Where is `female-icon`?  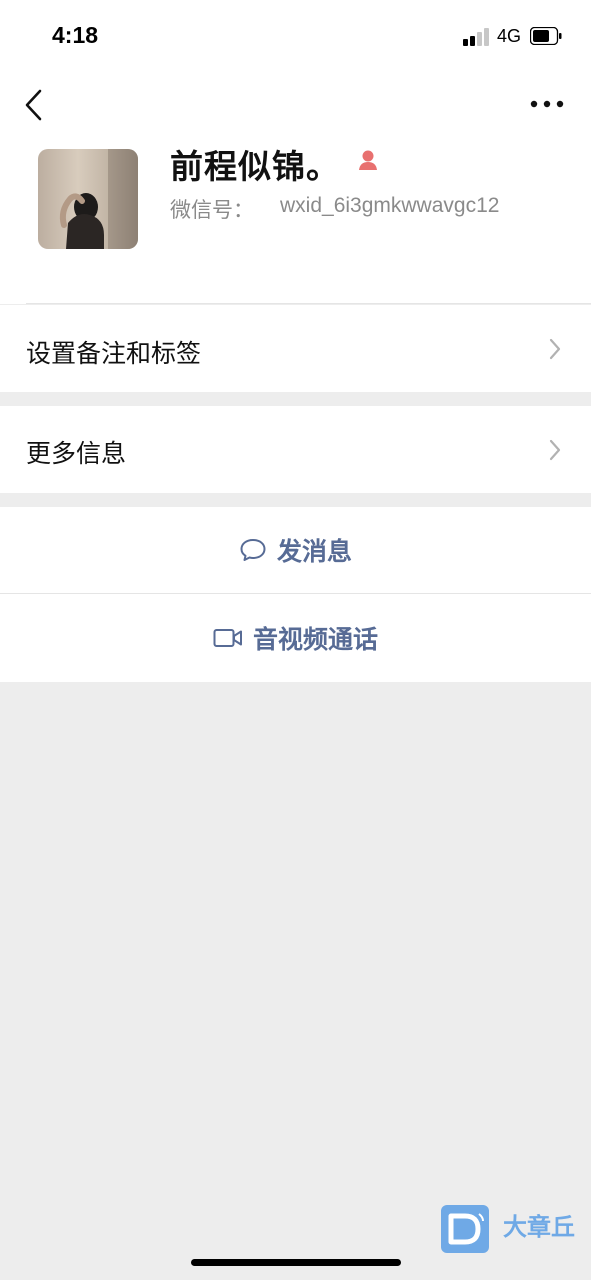
female-icon is located at coordinates (368, 160).